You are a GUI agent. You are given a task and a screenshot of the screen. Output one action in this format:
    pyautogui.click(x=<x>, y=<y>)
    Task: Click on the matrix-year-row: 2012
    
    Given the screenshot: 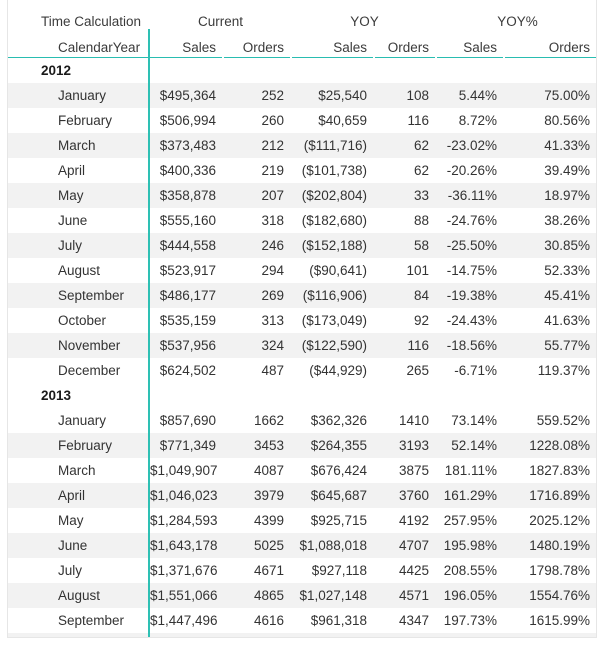 What is the action you would take?
    pyautogui.click(x=302, y=70)
    